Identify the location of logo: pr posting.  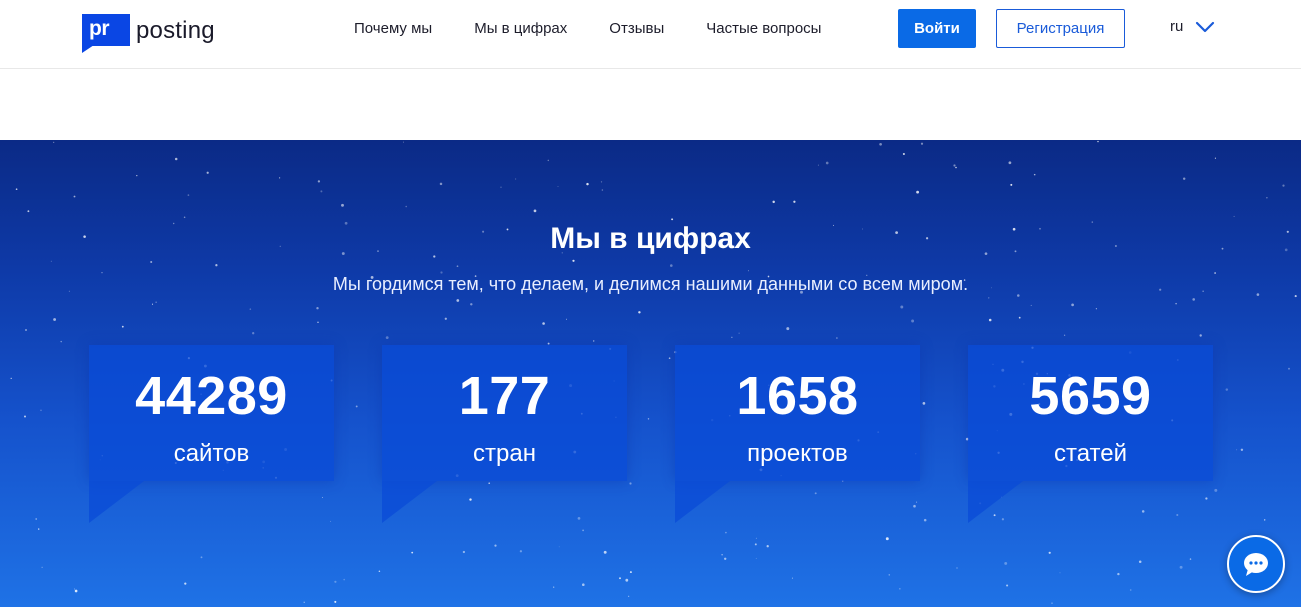
(148, 33).